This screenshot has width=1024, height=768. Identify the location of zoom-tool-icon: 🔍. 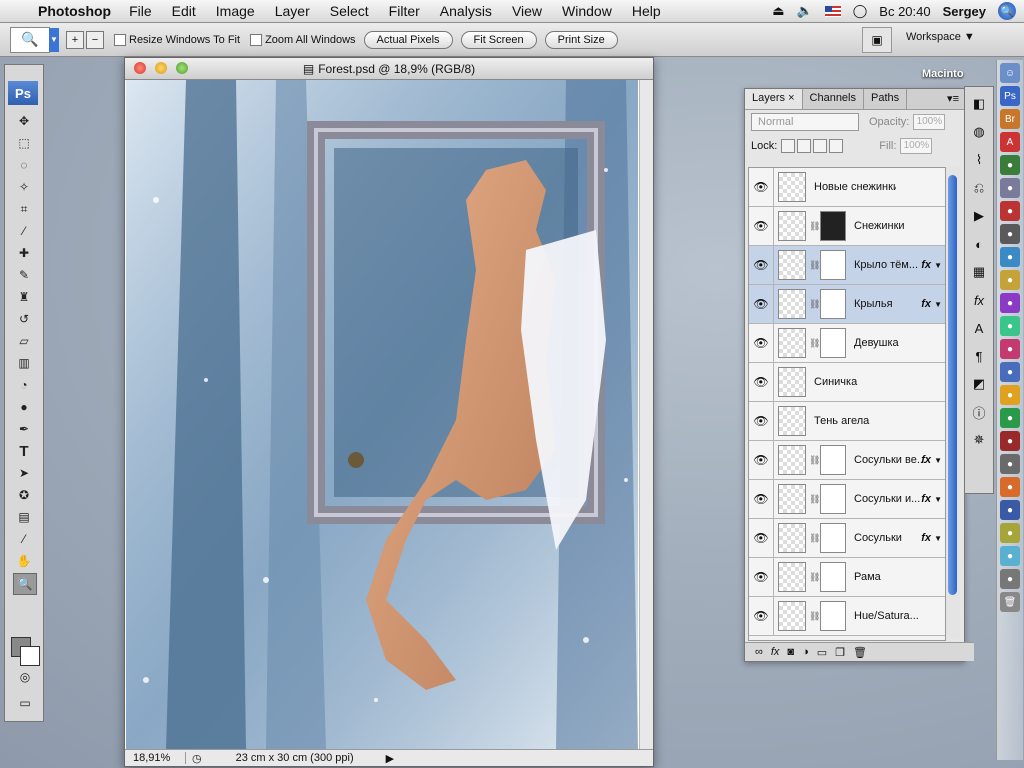
(25, 584).